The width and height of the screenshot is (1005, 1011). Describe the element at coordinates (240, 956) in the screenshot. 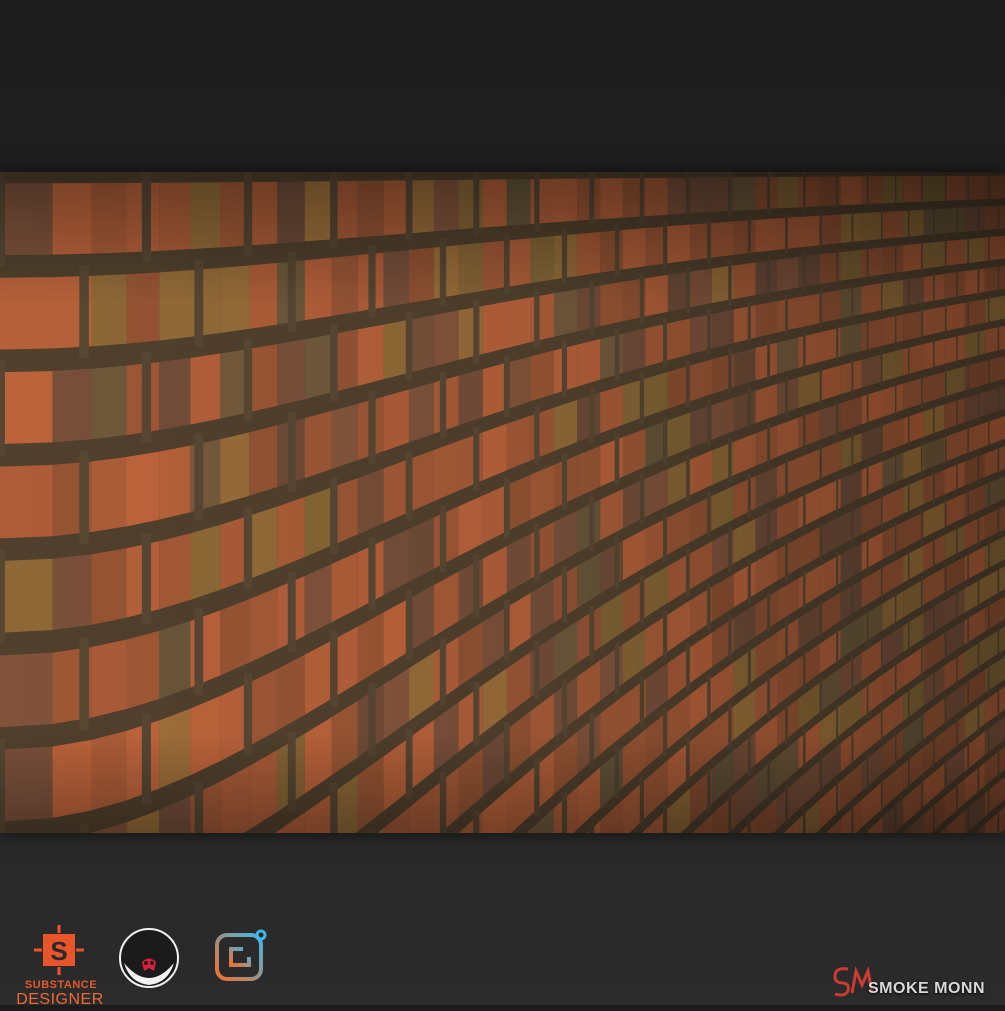

I see `rounded-square-app-icon` at that location.